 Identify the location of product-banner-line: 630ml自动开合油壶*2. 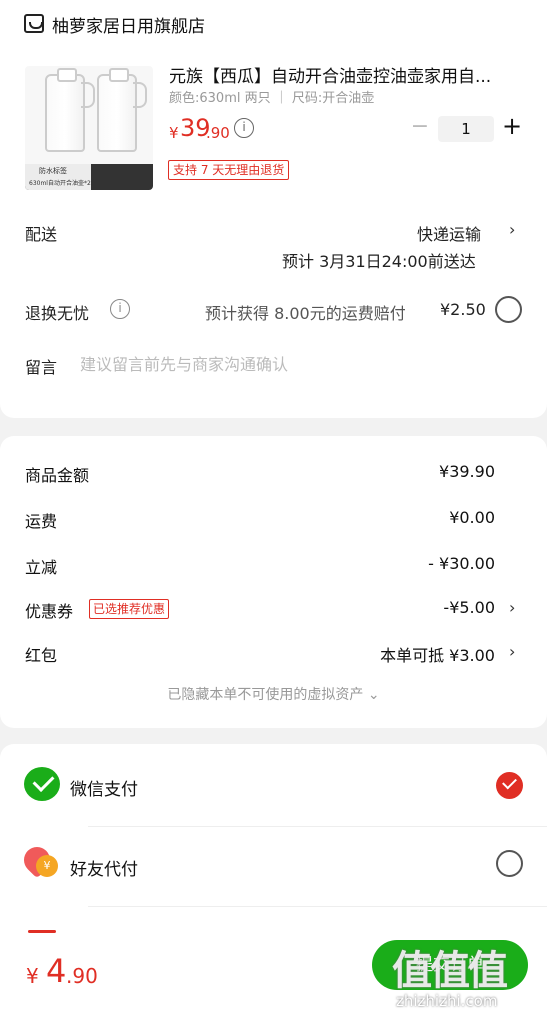
(60, 183).